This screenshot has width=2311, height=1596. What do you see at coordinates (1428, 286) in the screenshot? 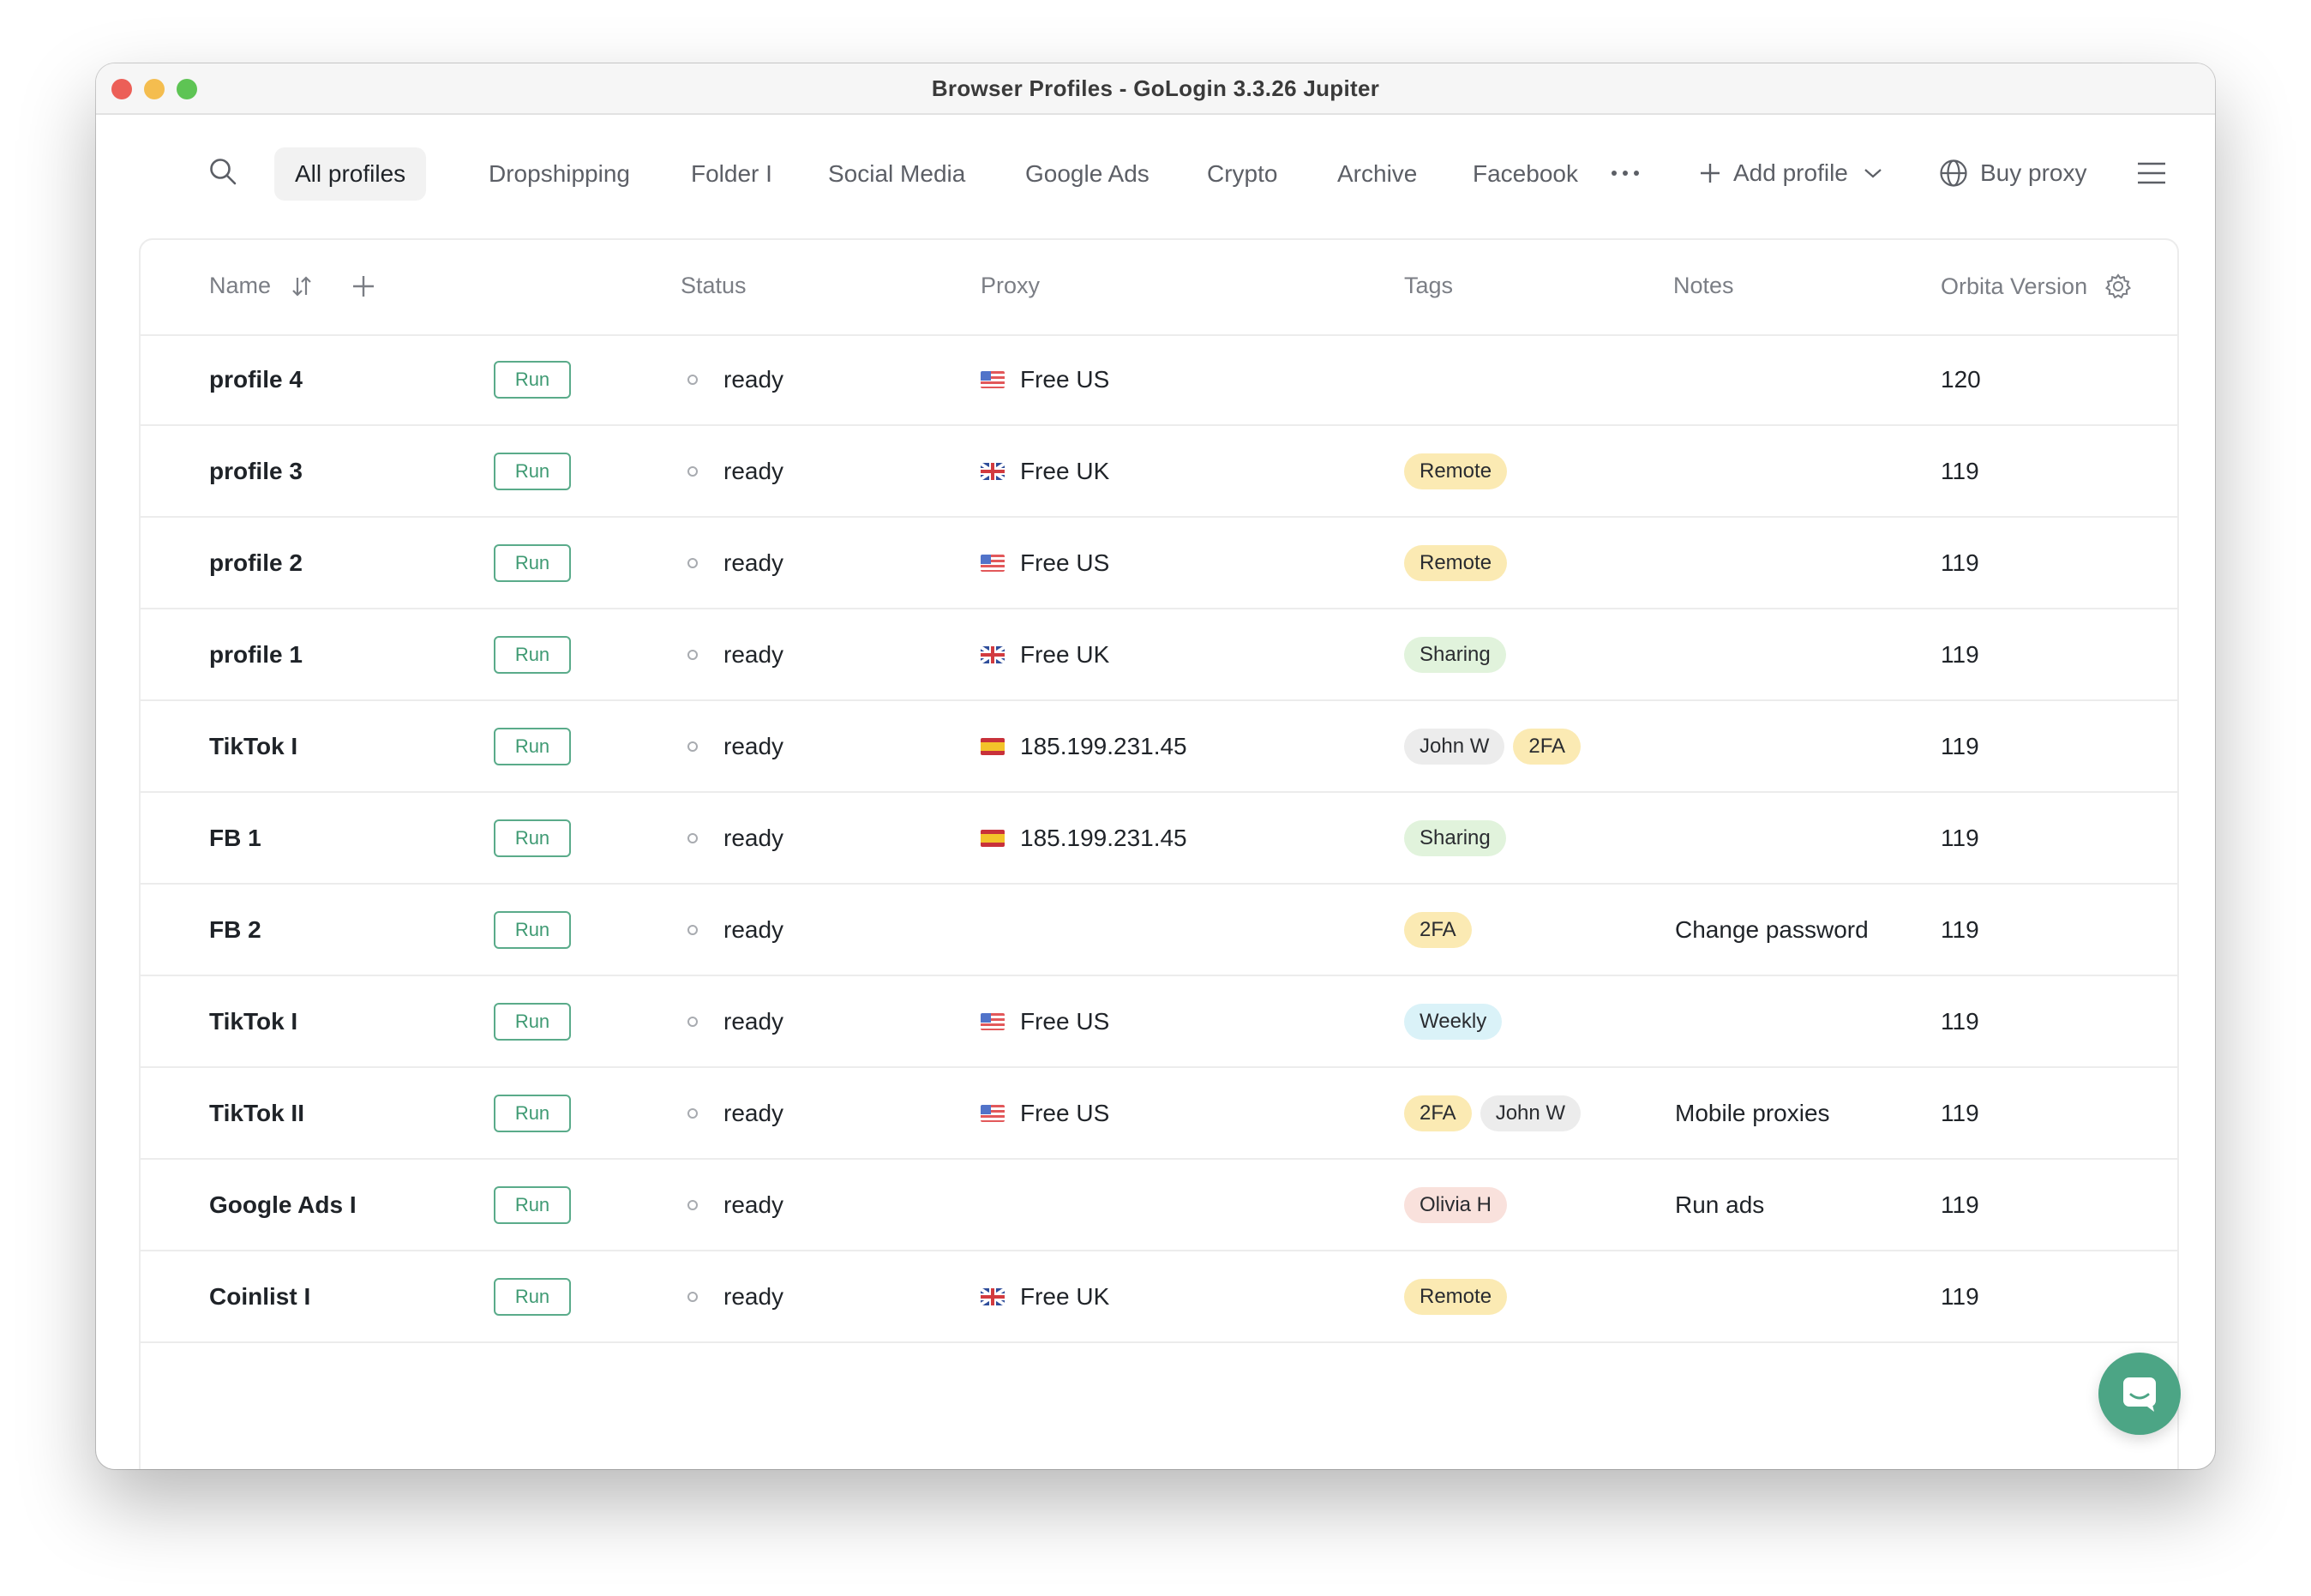
I see `header-tags: Tags` at bounding box center [1428, 286].